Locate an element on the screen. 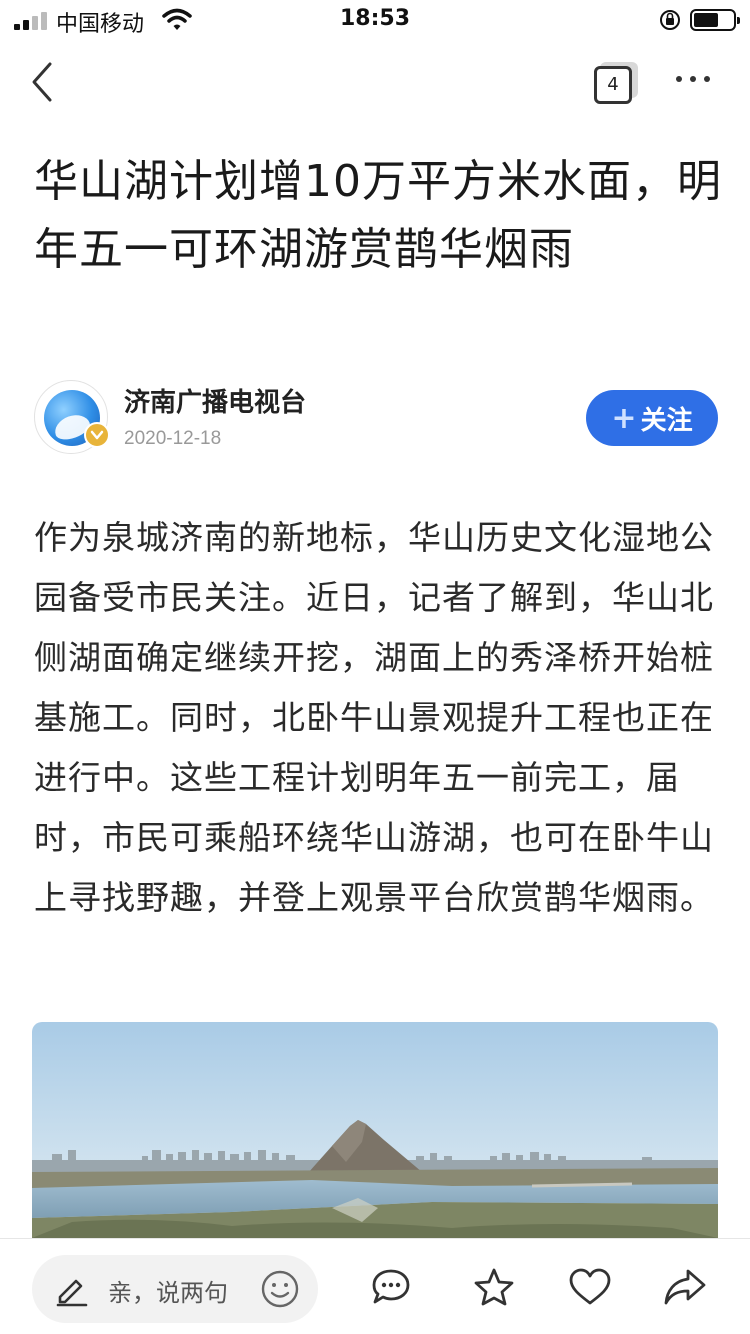 This screenshot has width=750, height=1334. emoji-icon is located at coordinates (280, 1291).